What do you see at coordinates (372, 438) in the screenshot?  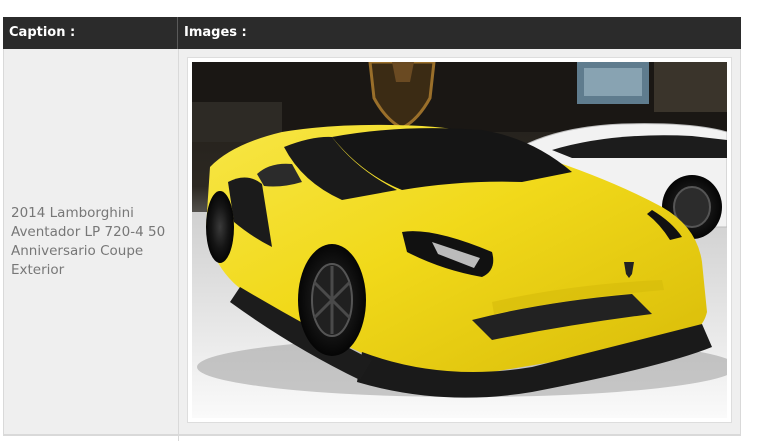 I see `next-table-row` at bounding box center [372, 438].